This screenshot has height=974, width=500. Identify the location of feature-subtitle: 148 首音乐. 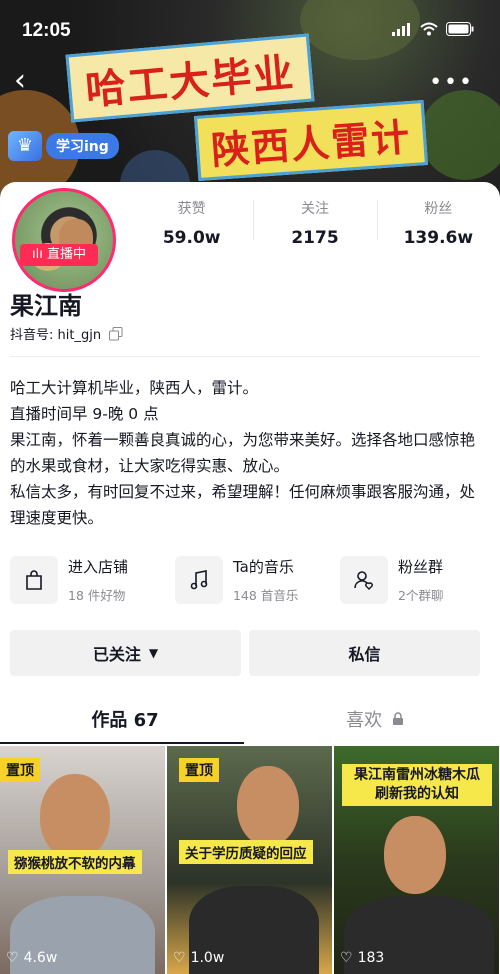
(266, 595).